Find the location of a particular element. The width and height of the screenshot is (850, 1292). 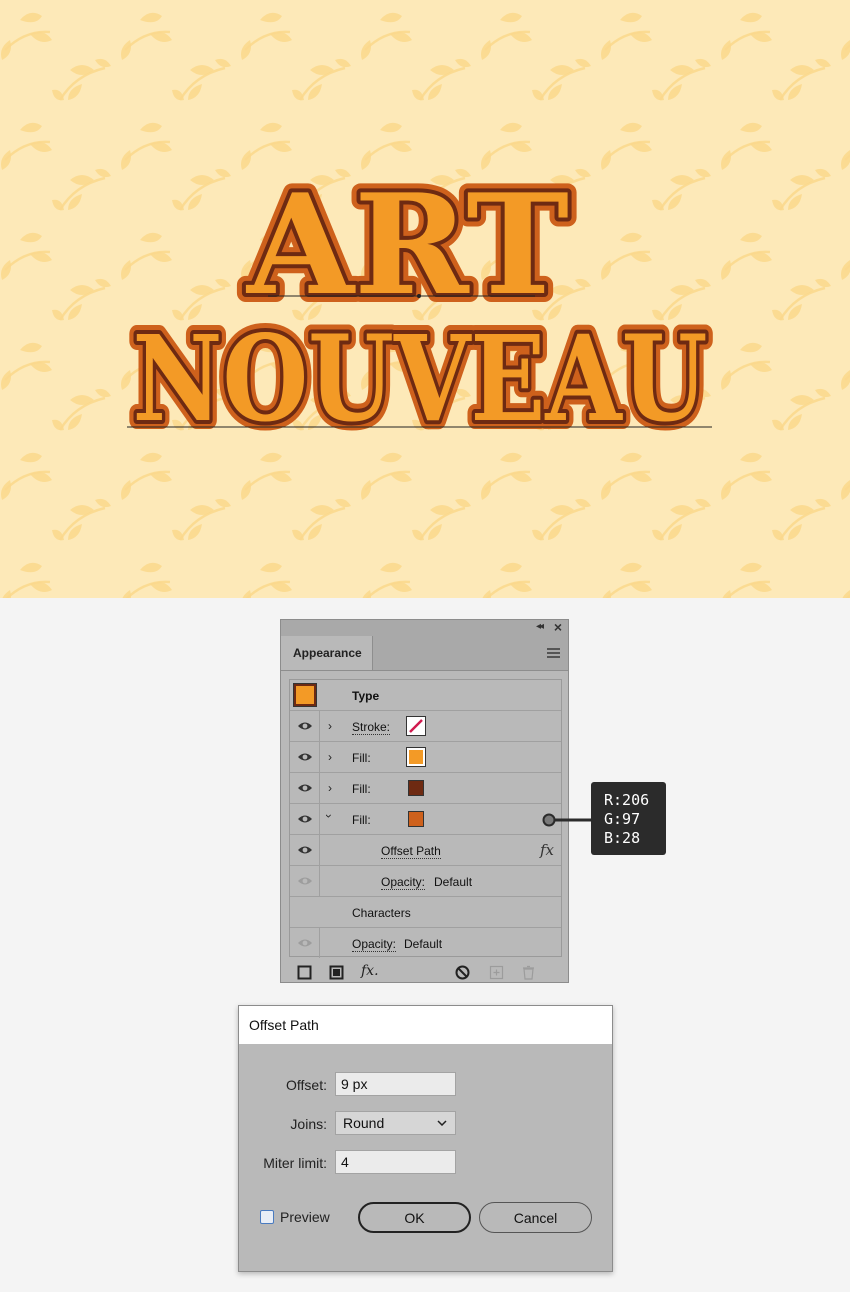

fill-icon is located at coordinates (336, 972).